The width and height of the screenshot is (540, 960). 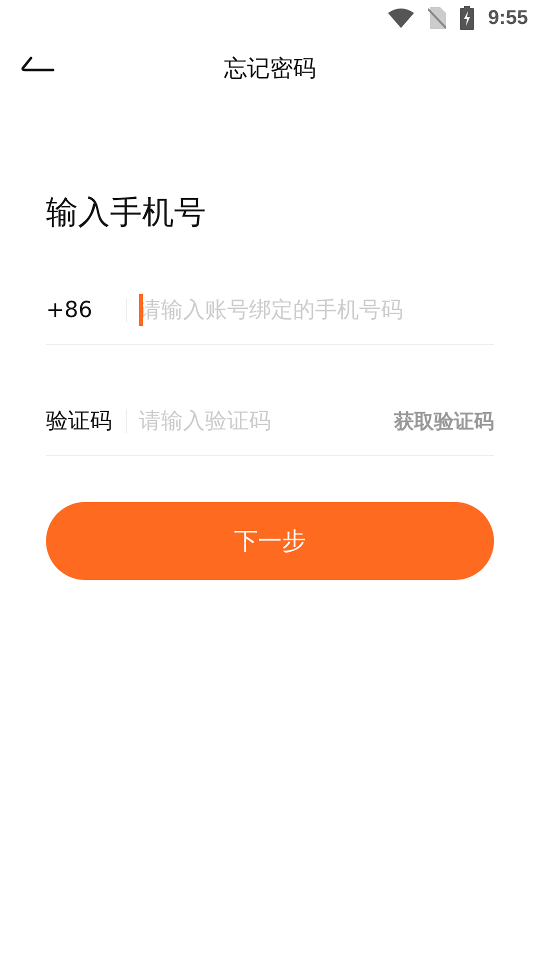 What do you see at coordinates (81, 310) in the screenshot?
I see `country-code: +86` at bounding box center [81, 310].